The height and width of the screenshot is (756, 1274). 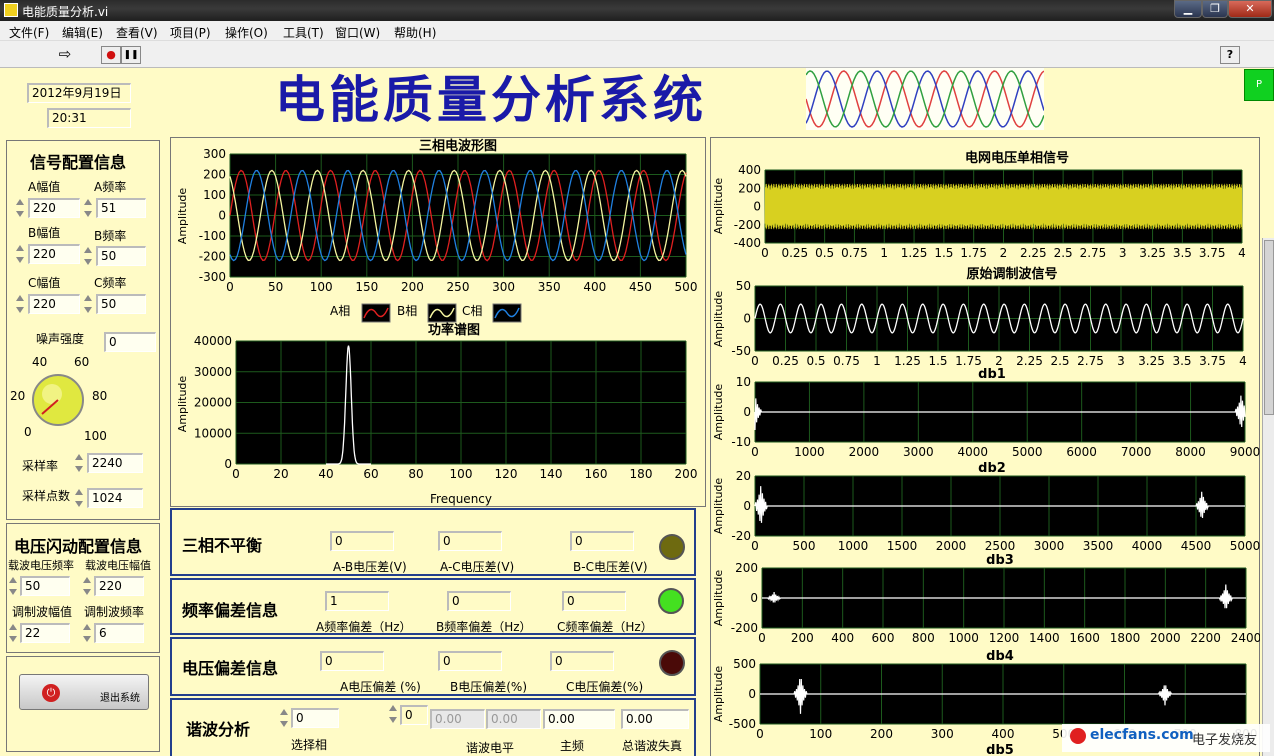 I want to click on unbalance-led, so click(x=672, y=547).